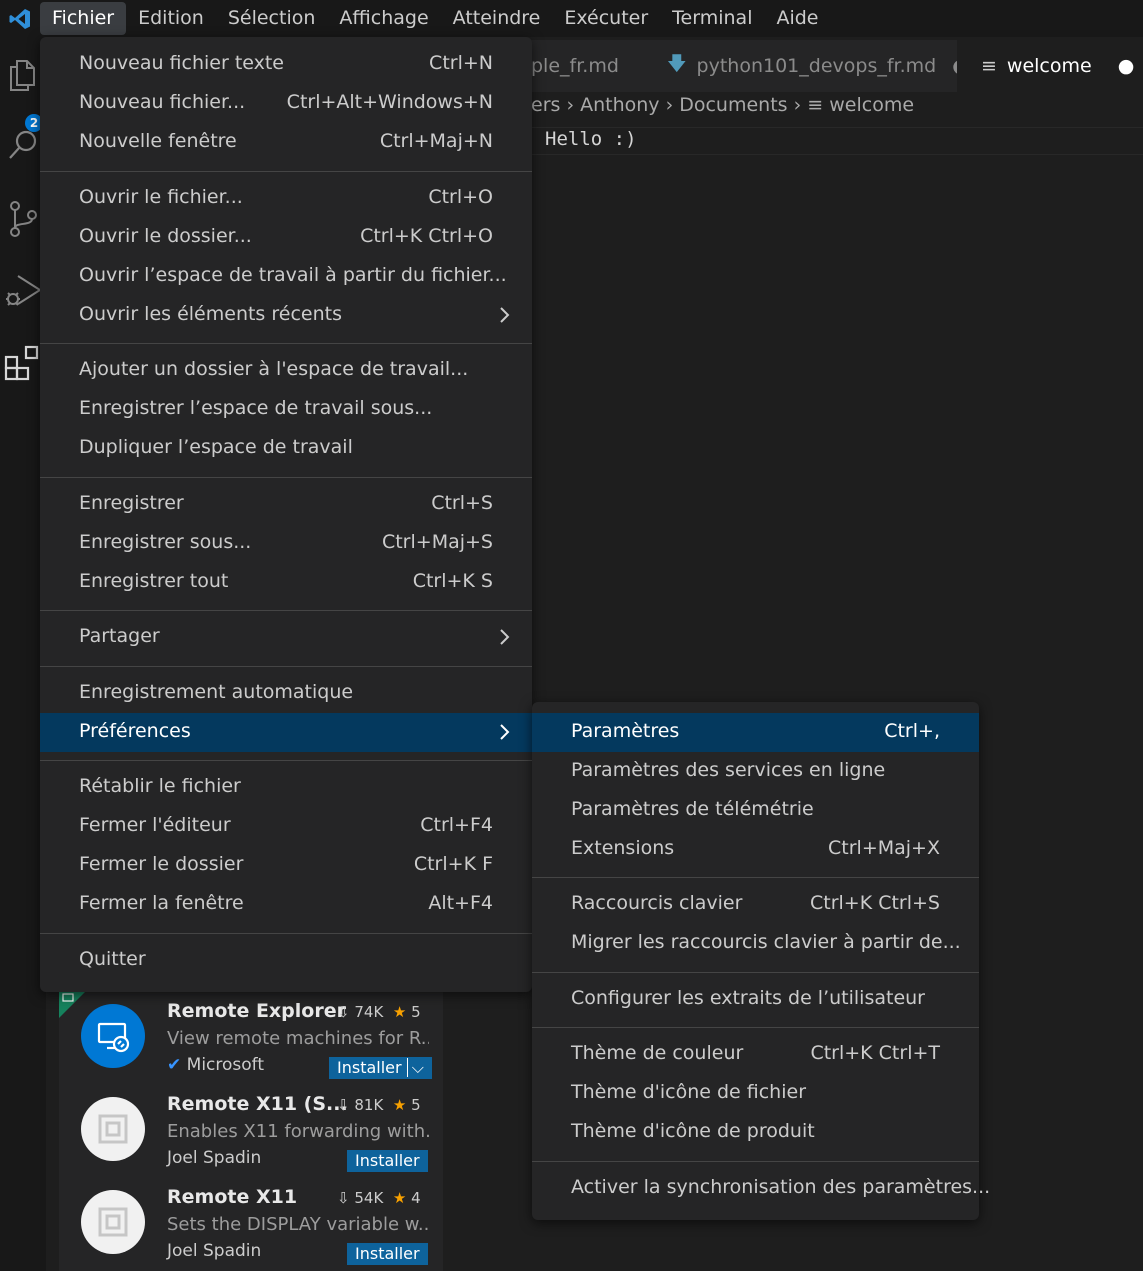 The height and width of the screenshot is (1271, 1143). Describe the element at coordinates (286, 904) in the screenshot. I see `menu-item-fermer-fenetre: Fermer la fenêtre Alt+F4` at that location.